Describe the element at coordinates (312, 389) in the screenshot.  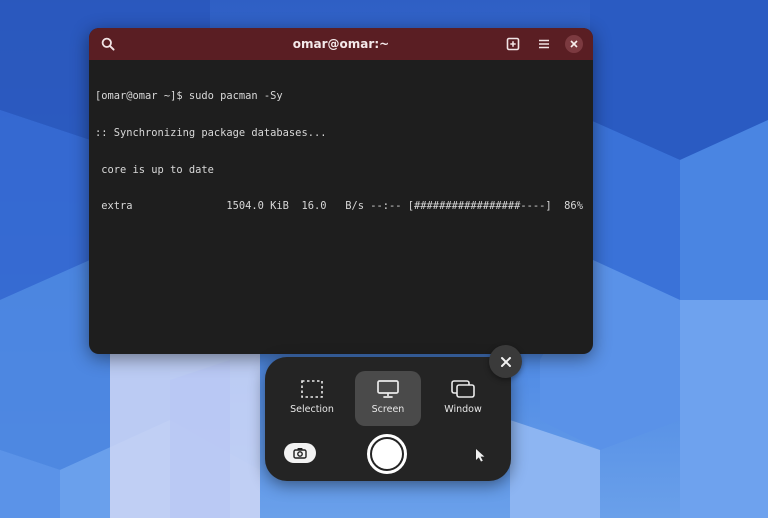
I see `selection-icon` at that location.